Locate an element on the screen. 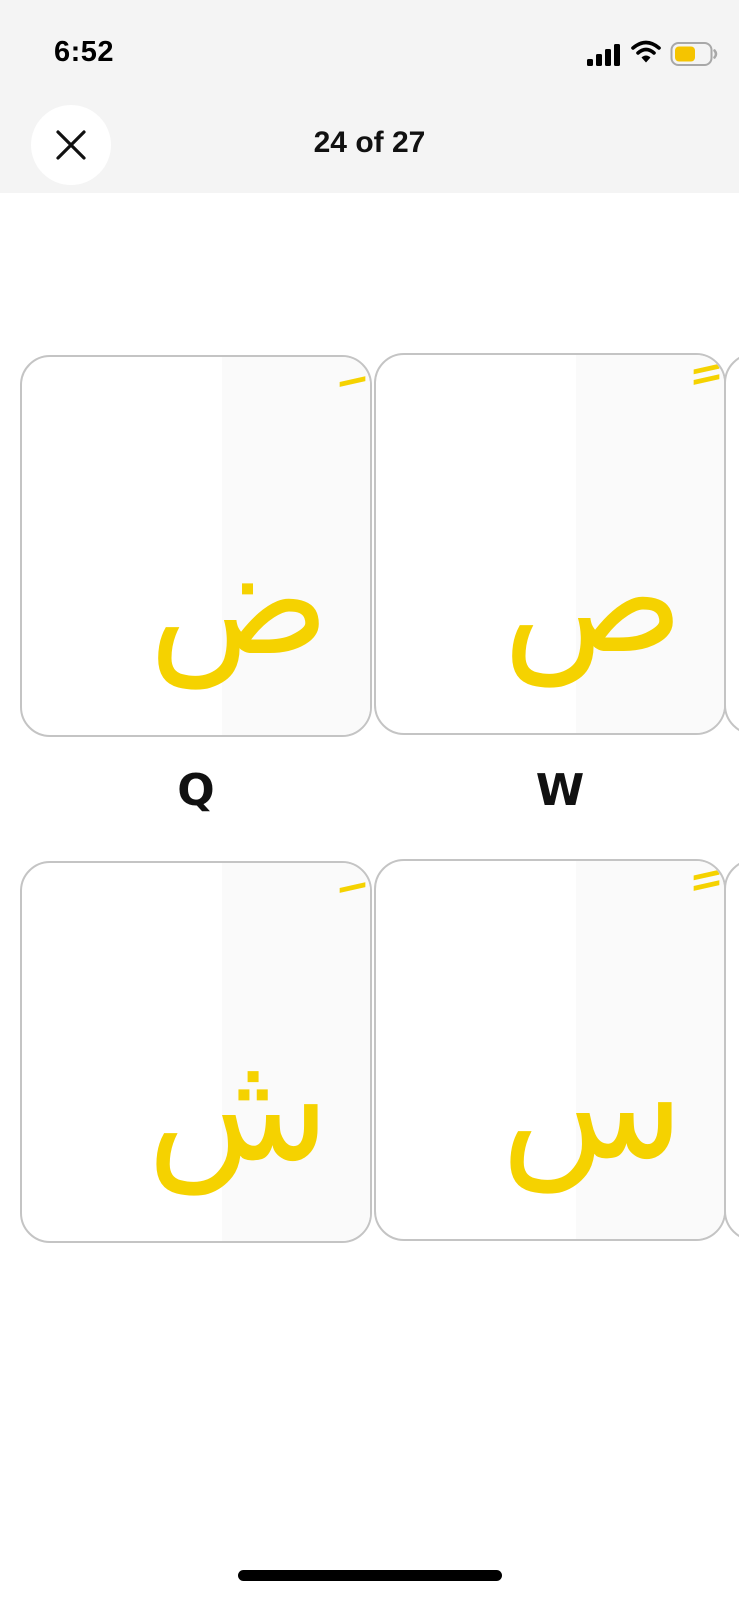 This screenshot has height=1600, width=739. status-bar: 6:52 is located at coordinates (369, 50).